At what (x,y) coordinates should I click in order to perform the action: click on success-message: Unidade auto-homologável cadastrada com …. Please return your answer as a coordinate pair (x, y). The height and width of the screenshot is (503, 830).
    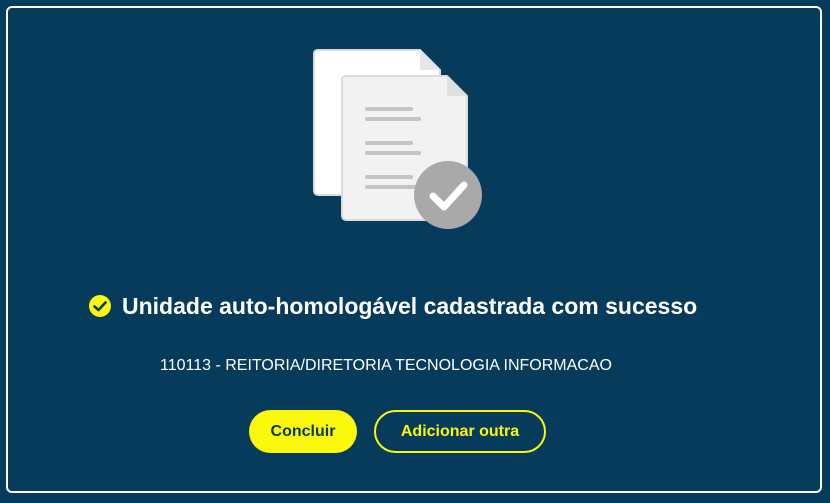
    Looking at the image, I should click on (392, 306).